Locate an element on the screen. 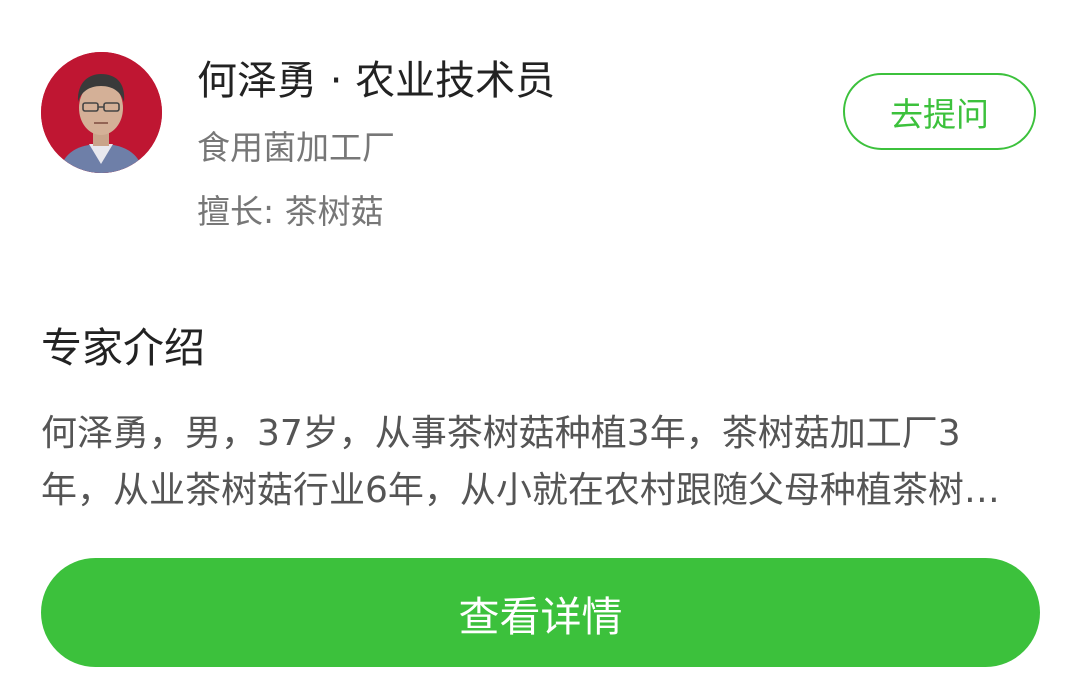 This screenshot has height=700, width=1080. section-title-intro: 专家介绍 is located at coordinates (123, 348).